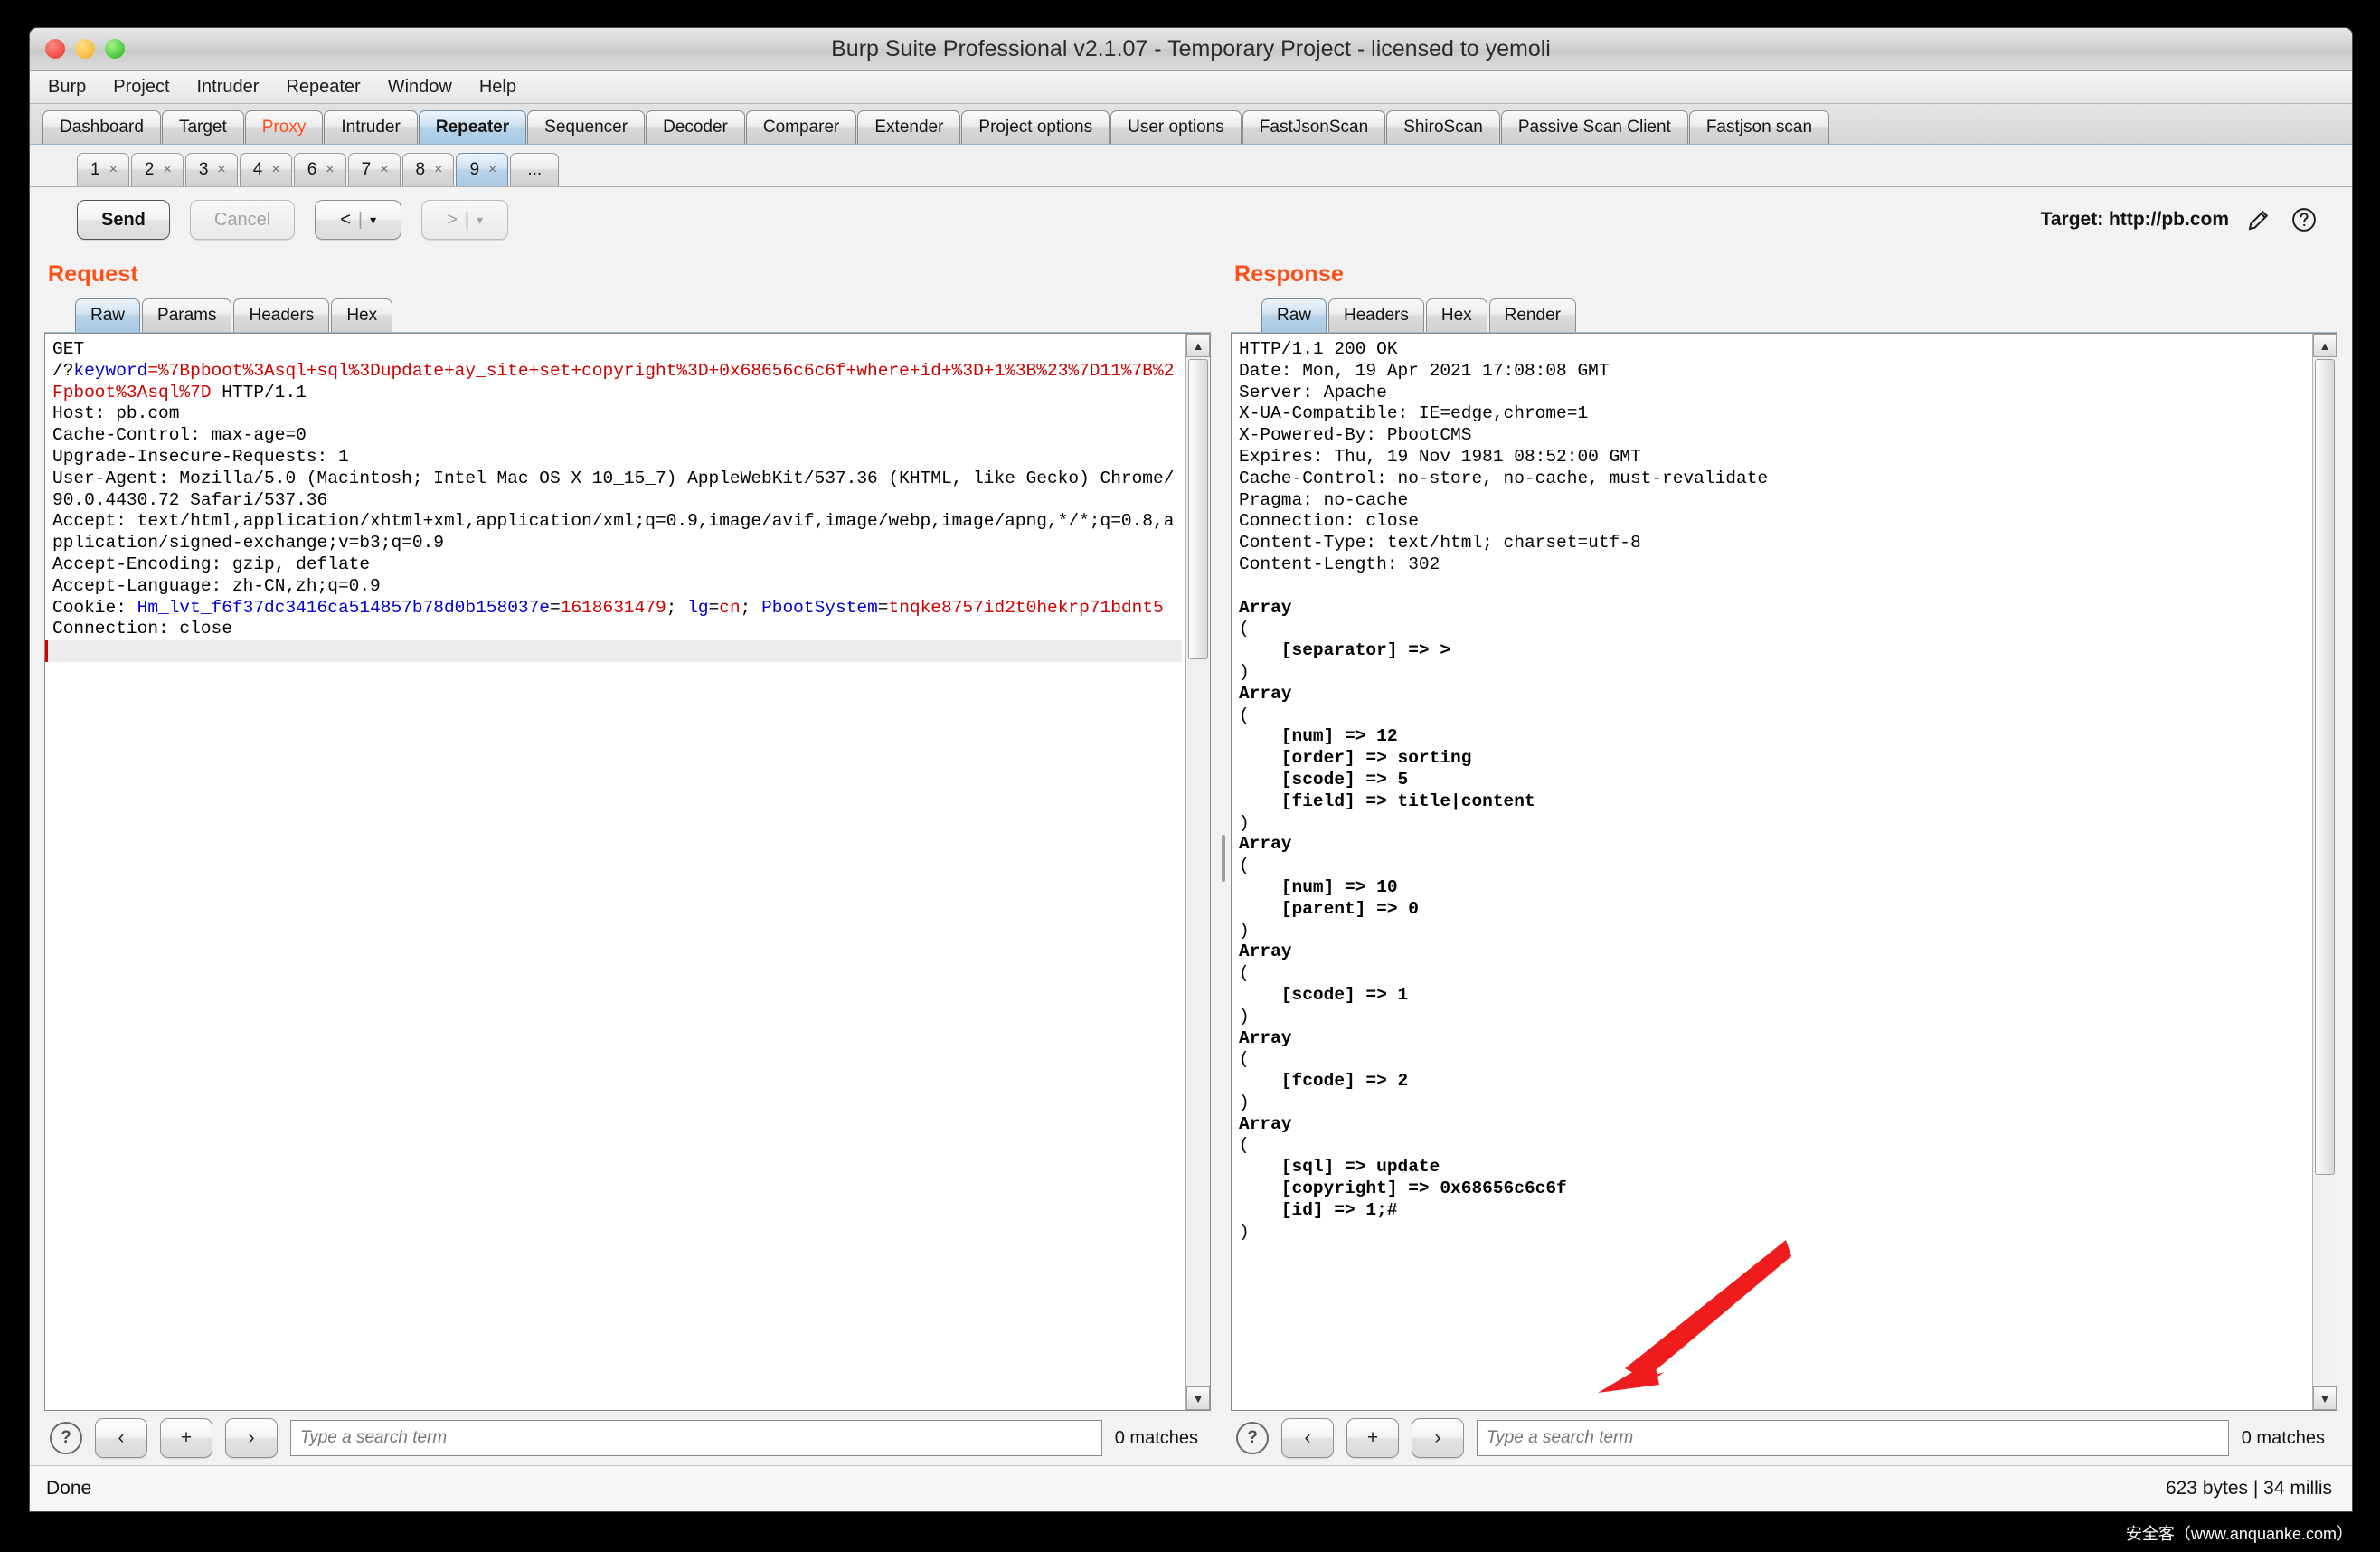 The image size is (2380, 1552). I want to click on tab-repeater: Repeater, so click(473, 127).